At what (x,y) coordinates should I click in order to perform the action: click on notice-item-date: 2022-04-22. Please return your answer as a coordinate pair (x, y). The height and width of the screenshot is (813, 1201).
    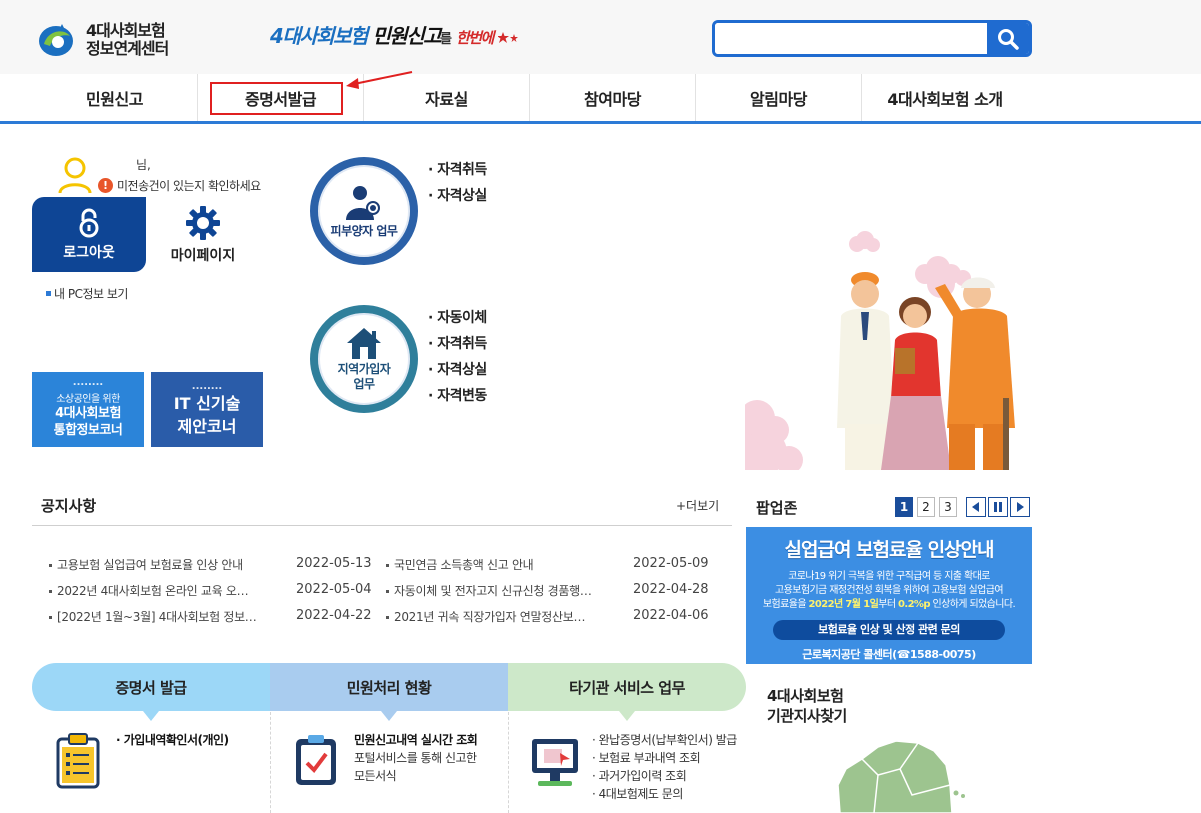
    Looking at the image, I should click on (334, 615).